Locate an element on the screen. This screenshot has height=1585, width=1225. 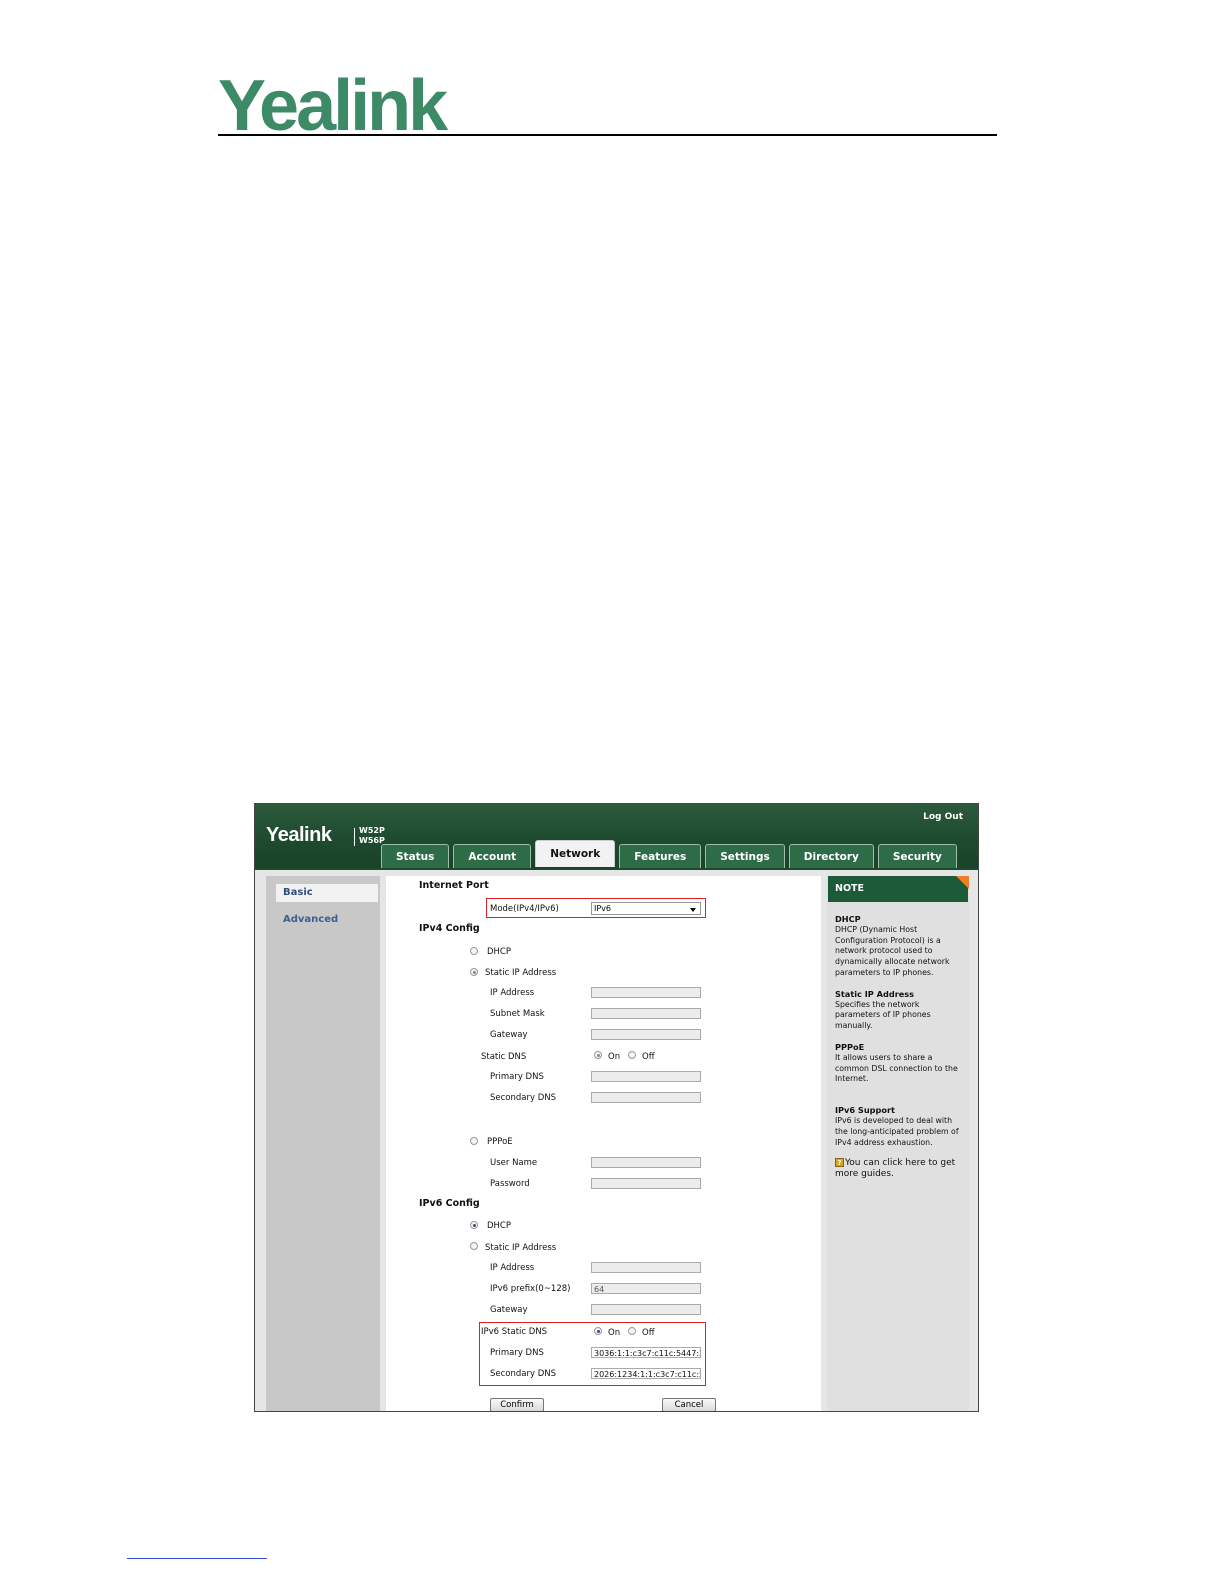
ipv4-ip-address-label: IP Address is located at coordinates (512, 993).